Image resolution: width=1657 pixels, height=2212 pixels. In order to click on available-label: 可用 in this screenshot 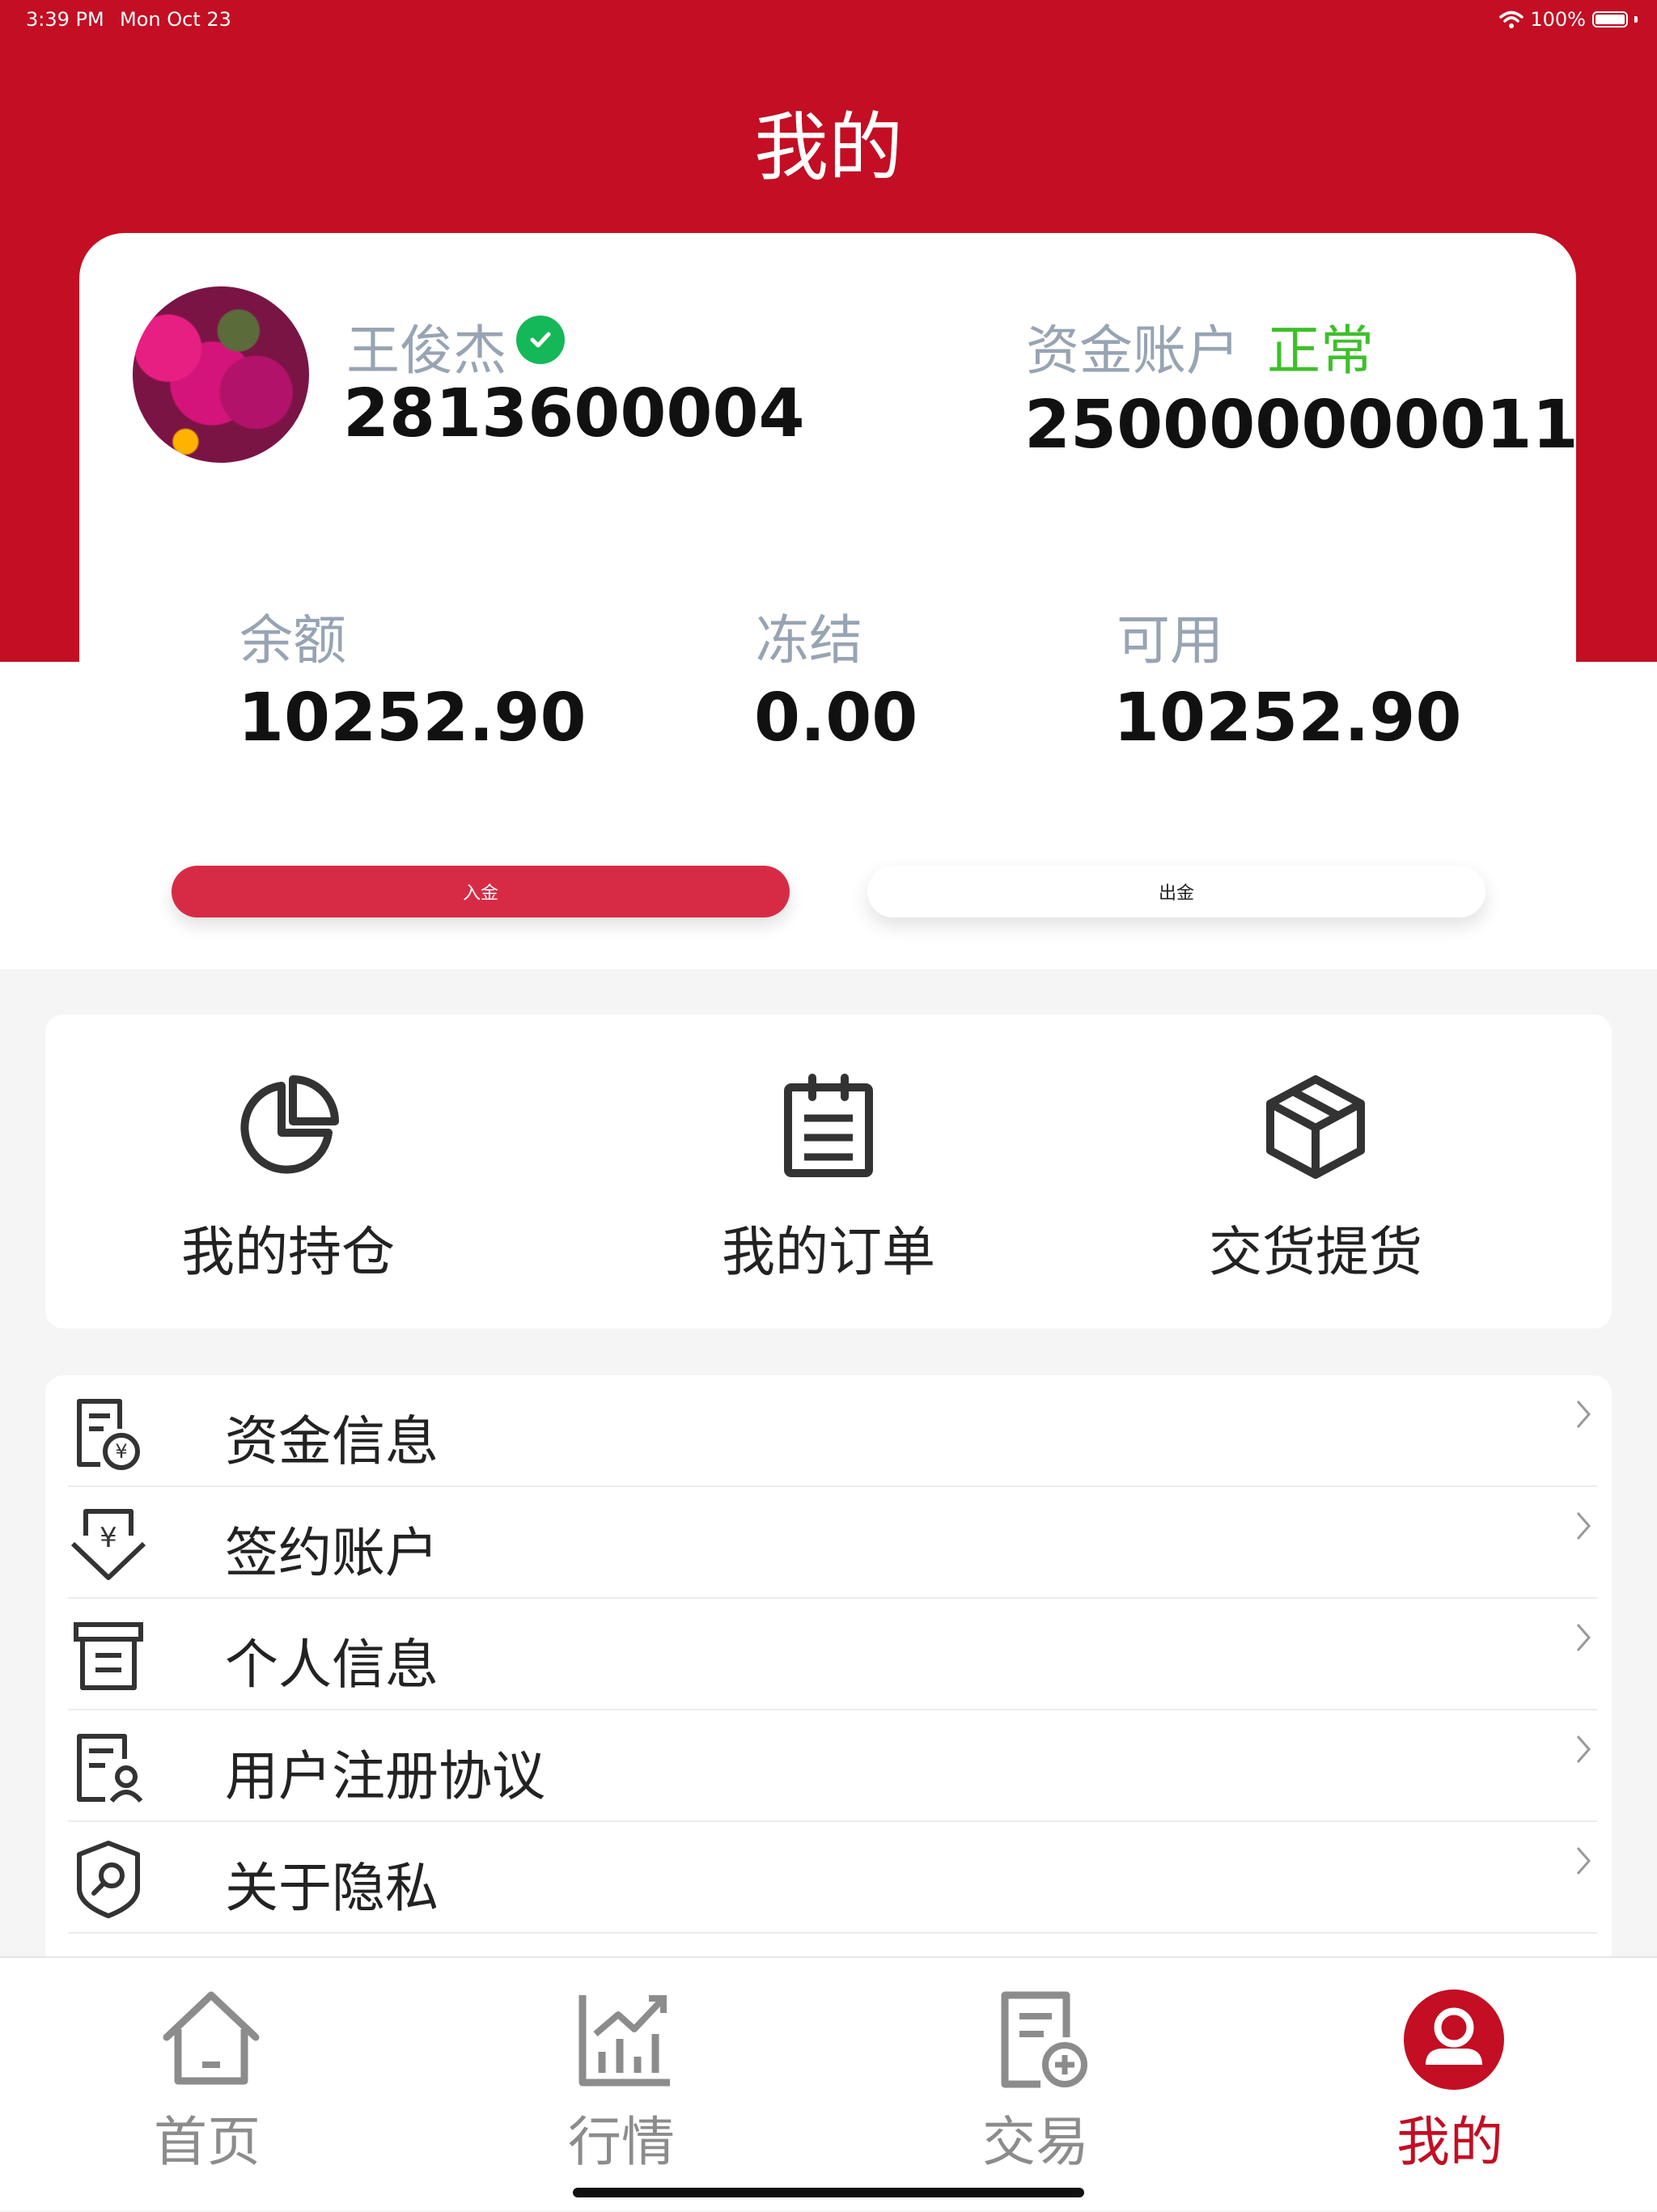, I will do `click(1170, 640)`.